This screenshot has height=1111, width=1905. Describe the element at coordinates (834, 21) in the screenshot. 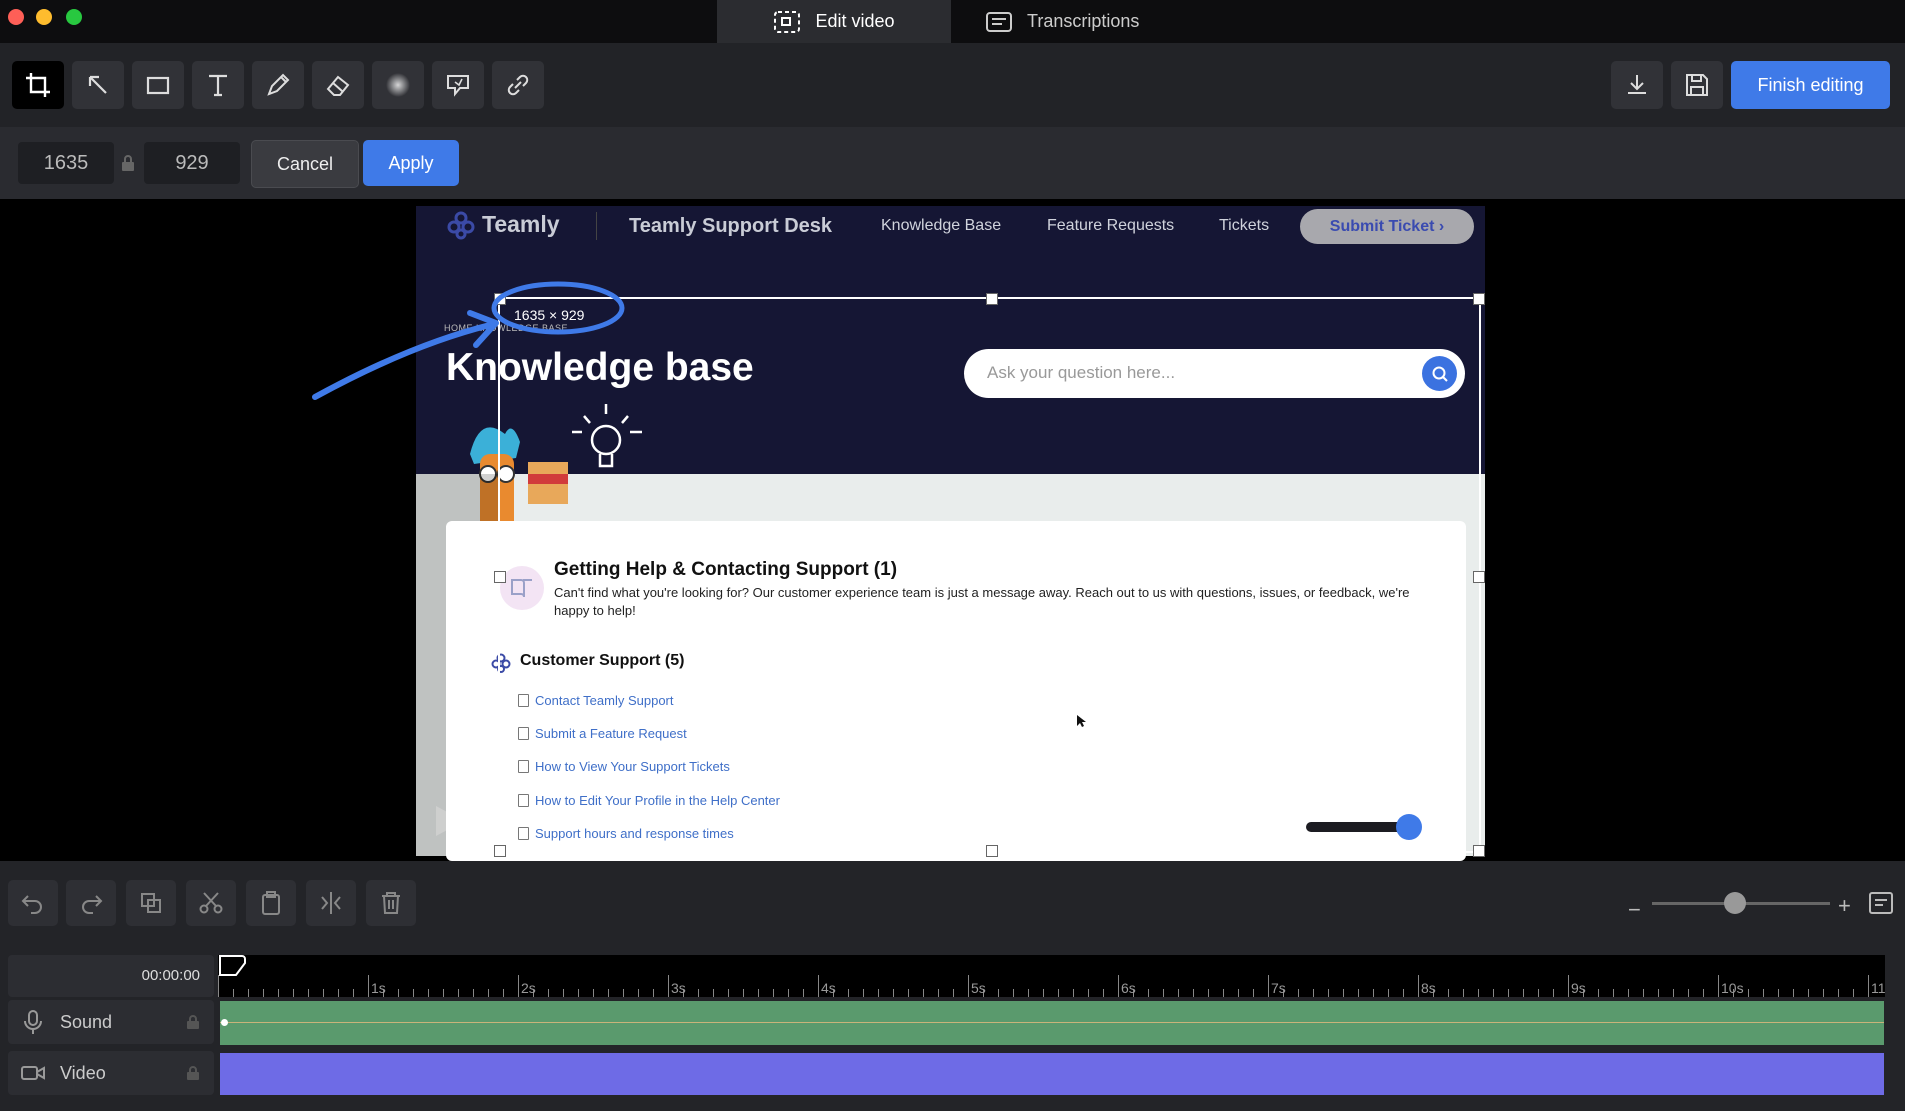

I see `tab-edit-video: Edit video` at that location.